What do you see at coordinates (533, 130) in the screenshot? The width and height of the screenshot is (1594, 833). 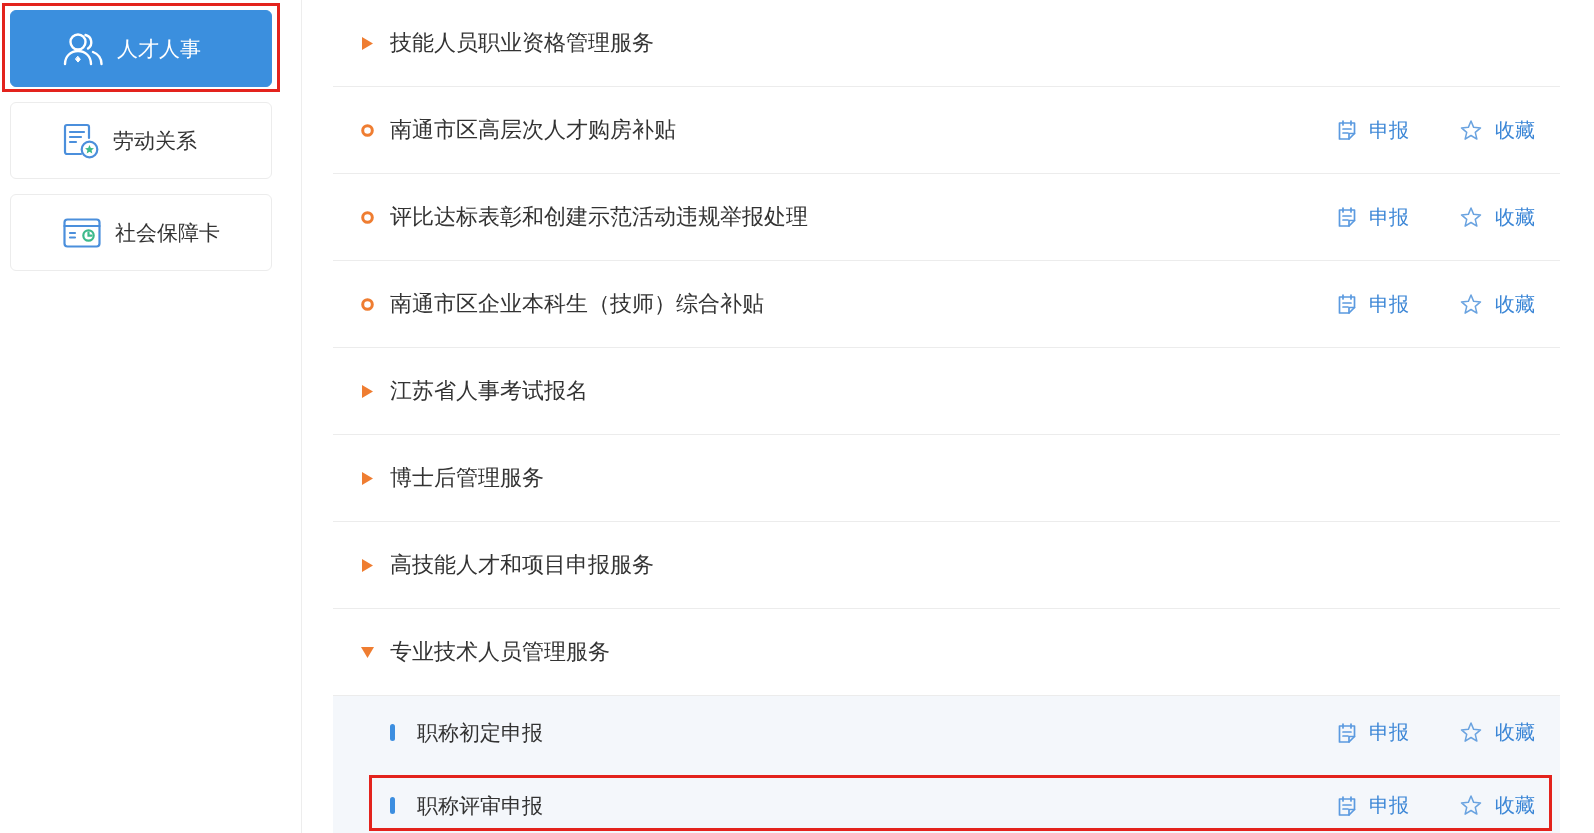 I see `service-title: 南通市区高层次人才购房补贴` at bounding box center [533, 130].